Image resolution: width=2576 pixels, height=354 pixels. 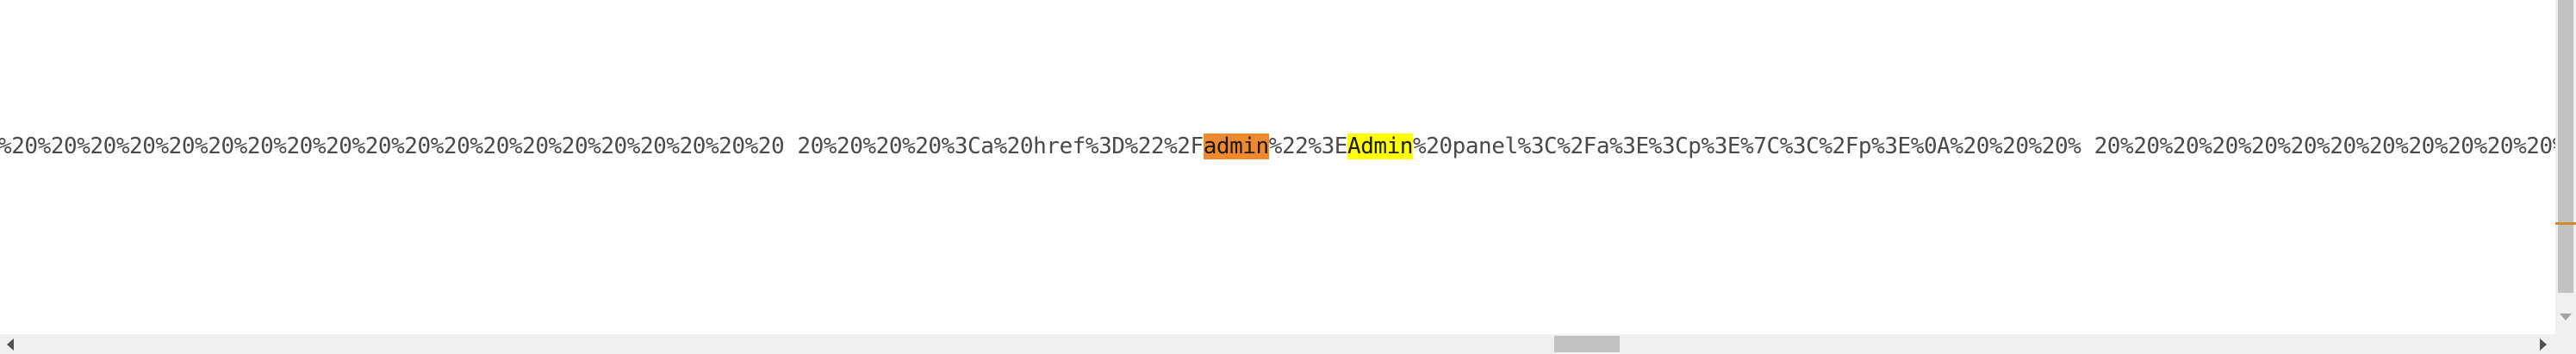 What do you see at coordinates (2566, 344) in the screenshot?
I see `scrollbar-corner` at bounding box center [2566, 344].